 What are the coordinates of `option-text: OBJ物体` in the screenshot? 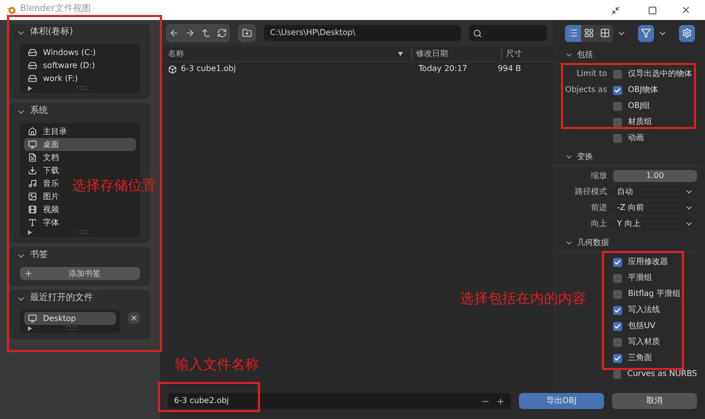 It's located at (643, 90).